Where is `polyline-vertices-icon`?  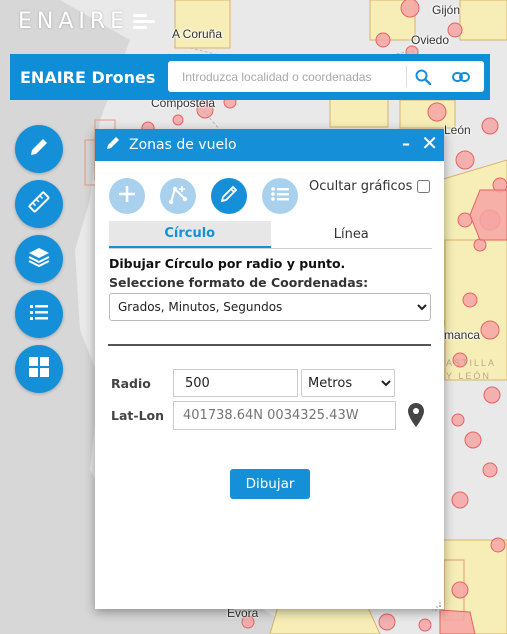 polyline-vertices-icon is located at coordinates (178, 196).